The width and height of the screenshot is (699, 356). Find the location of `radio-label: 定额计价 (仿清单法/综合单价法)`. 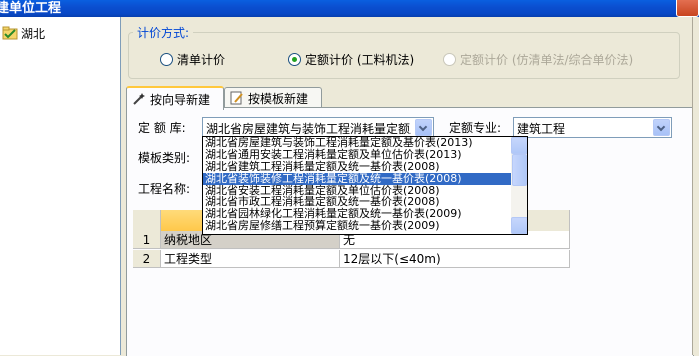

radio-label: 定额计价 (仿清单法/综合单价法) is located at coordinates (547, 60).